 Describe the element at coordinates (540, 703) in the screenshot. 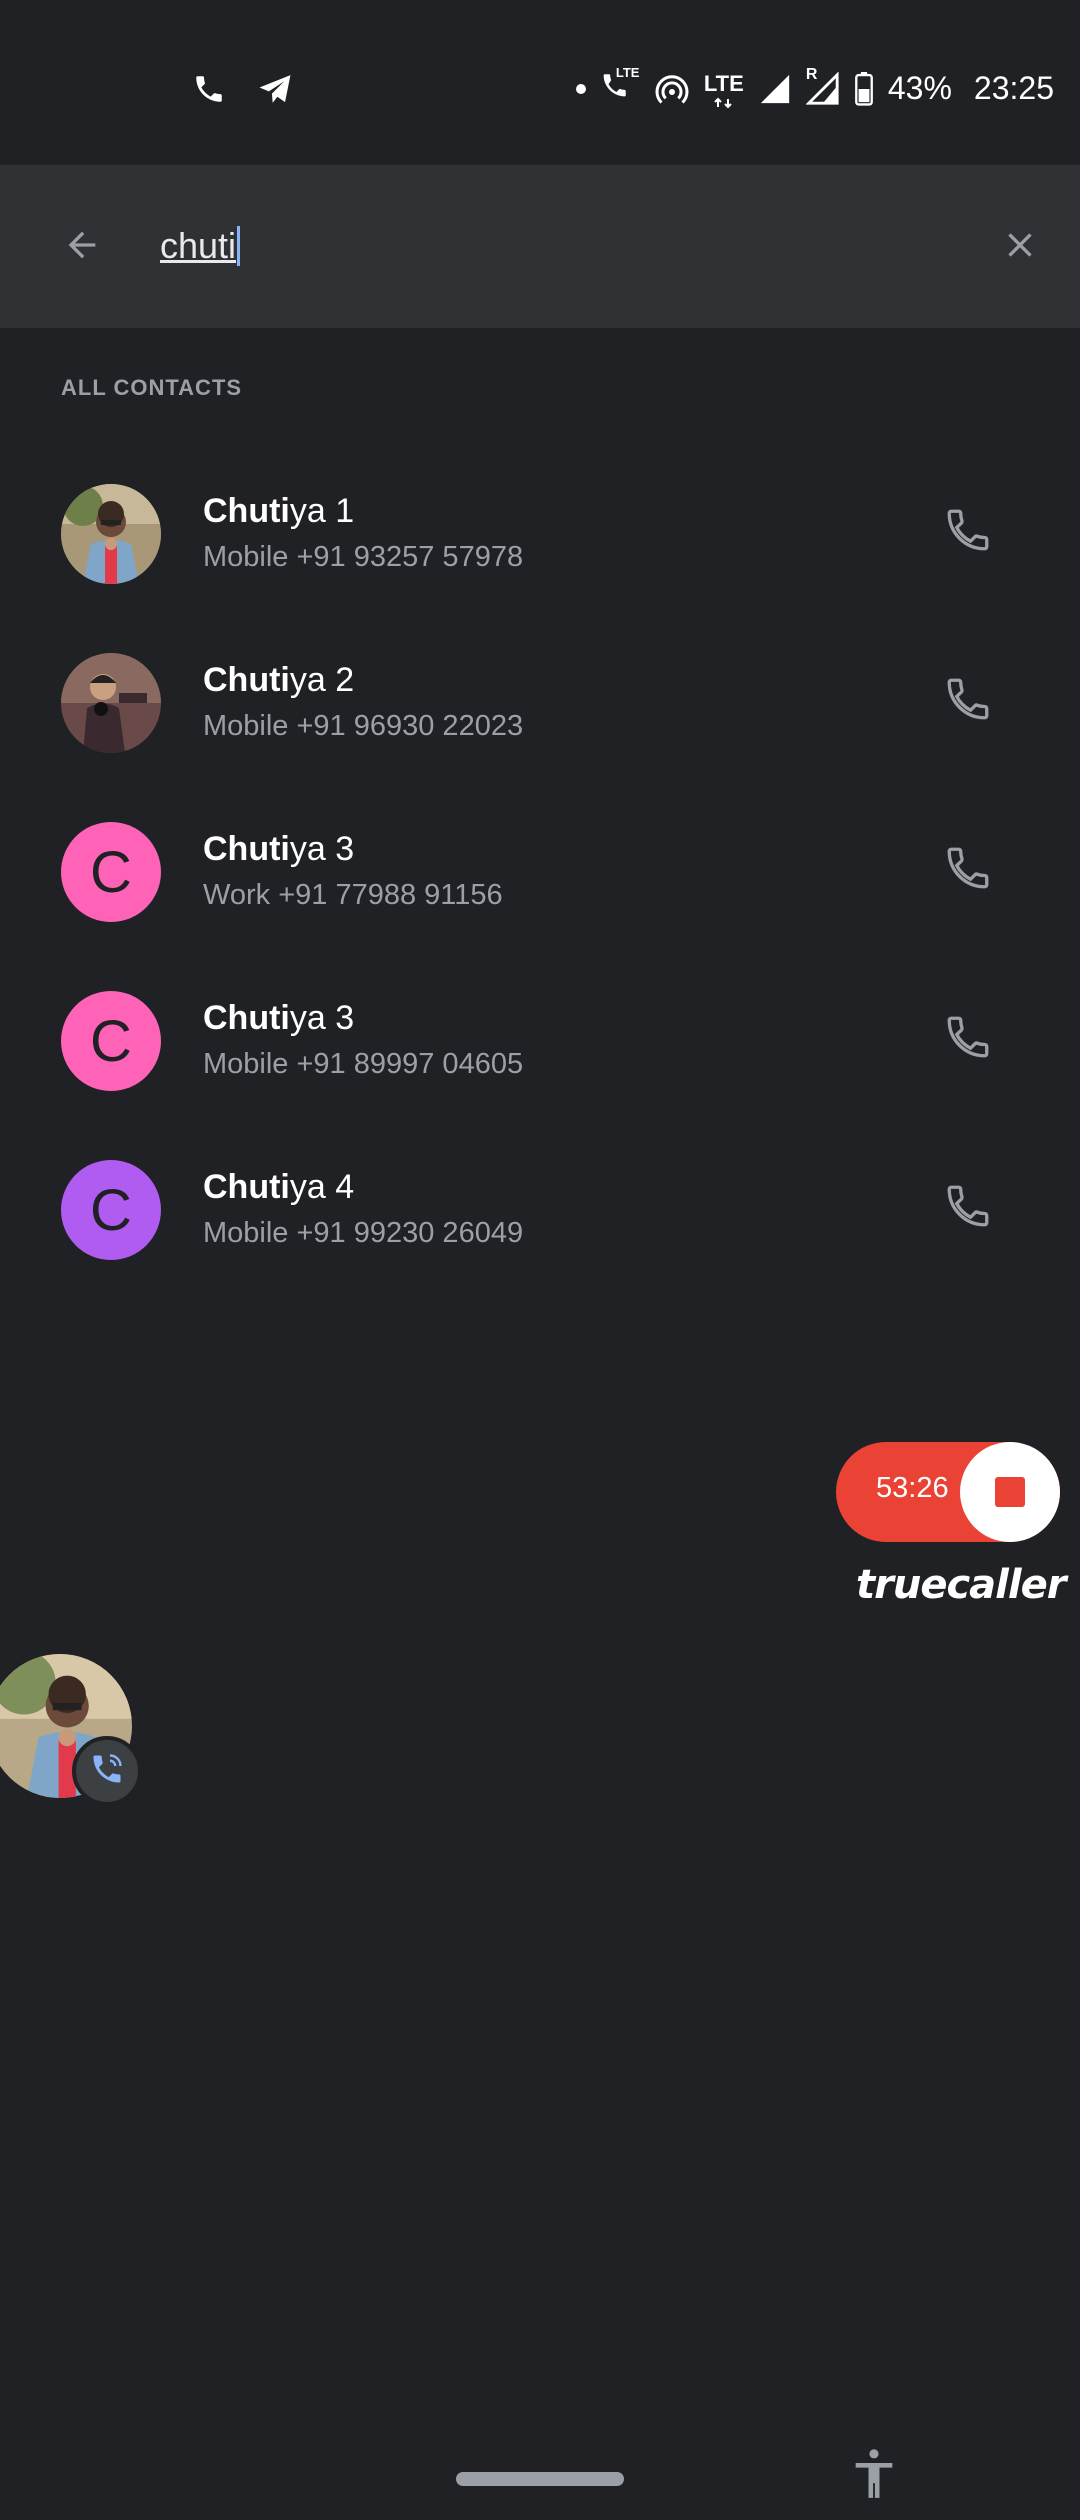

I see `contact-row: Chutiya 2 Mobile +91 96930 22023` at that location.